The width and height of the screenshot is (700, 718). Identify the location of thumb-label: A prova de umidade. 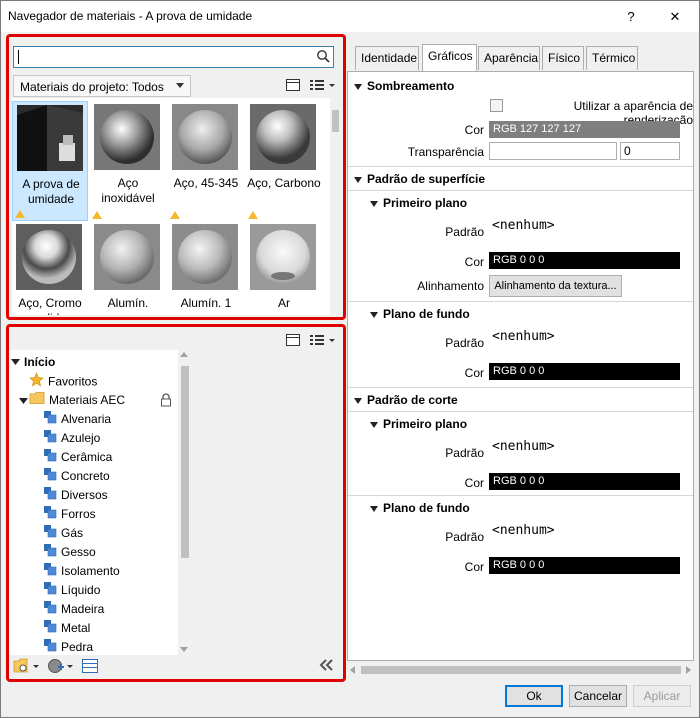
(51, 191).